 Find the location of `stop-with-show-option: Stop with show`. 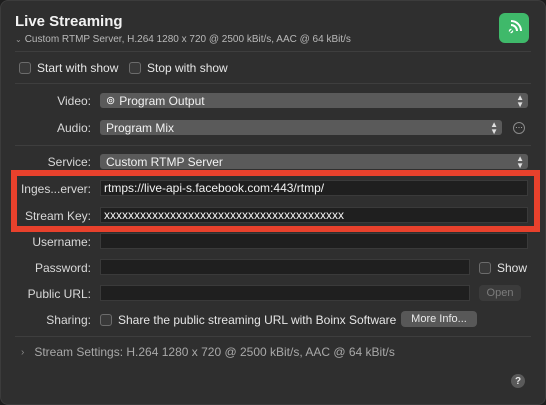

stop-with-show-option: Stop with show is located at coordinates (178, 68).